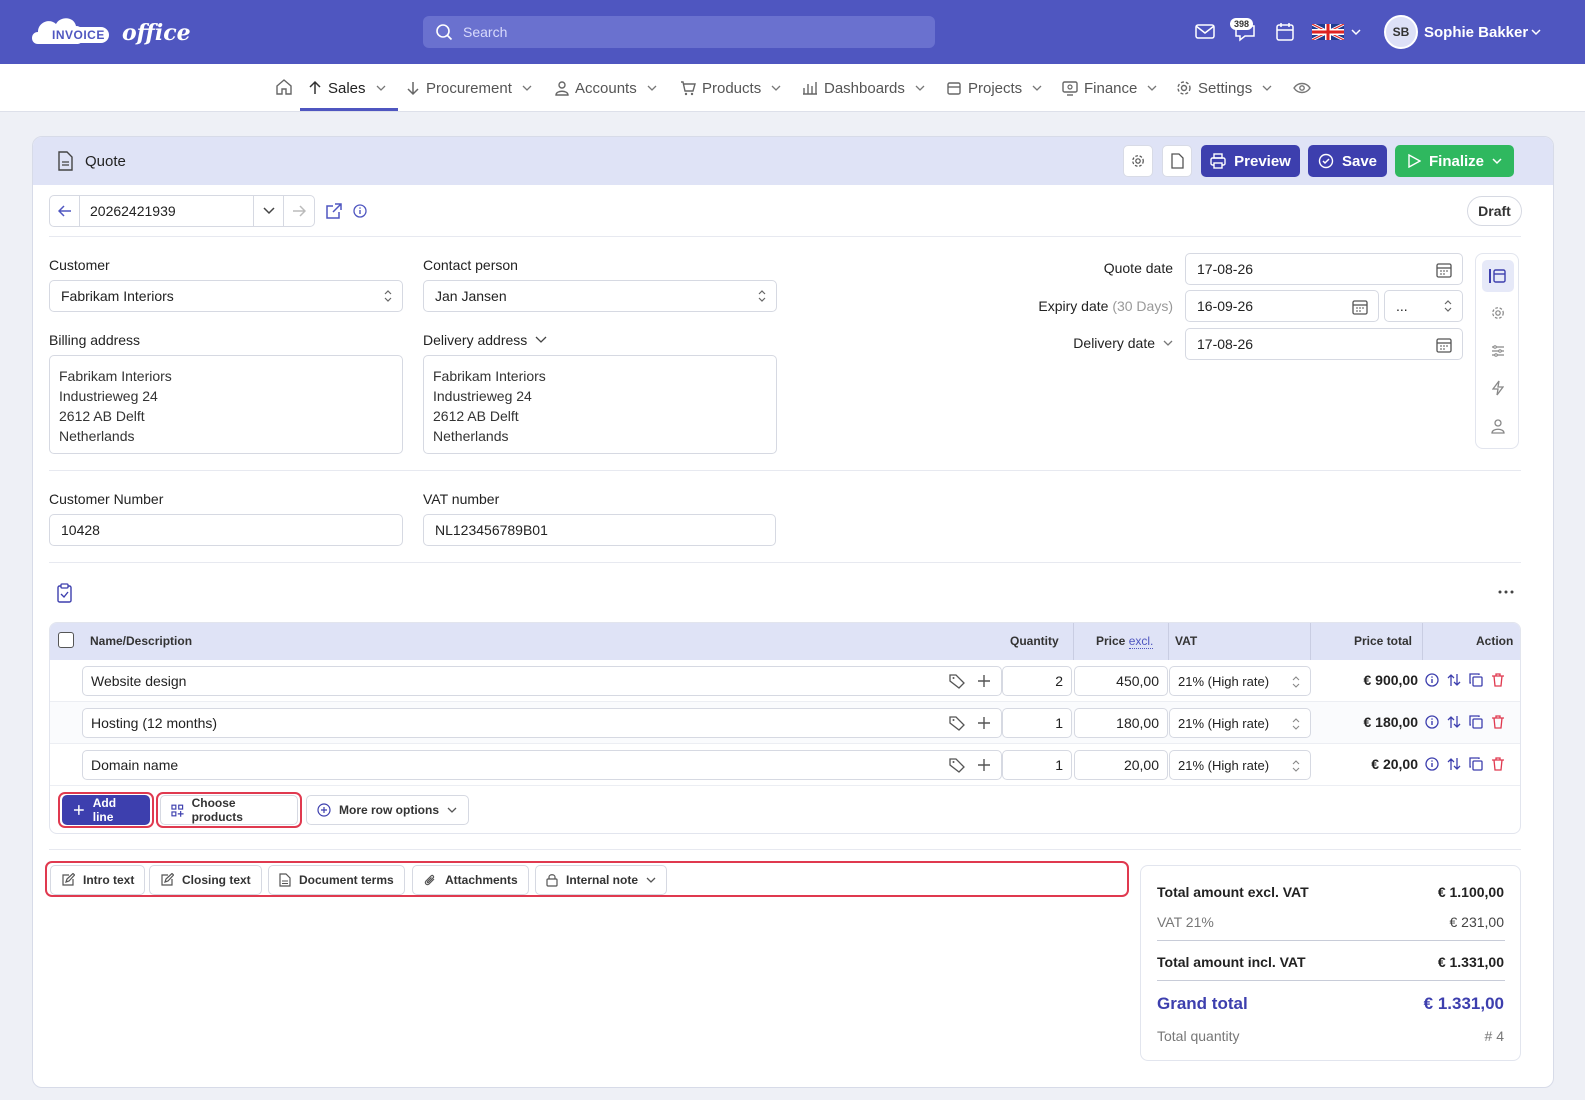 The height and width of the screenshot is (1100, 1585). Describe the element at coordinates (167, 211) in the screenshot. I see `document-number: 20262421939` at that location.